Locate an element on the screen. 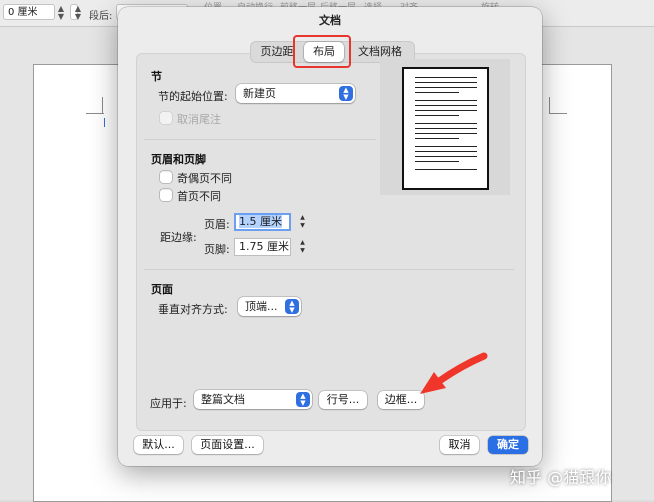  odd-even-checkbox is located at coordinates (166, 177).